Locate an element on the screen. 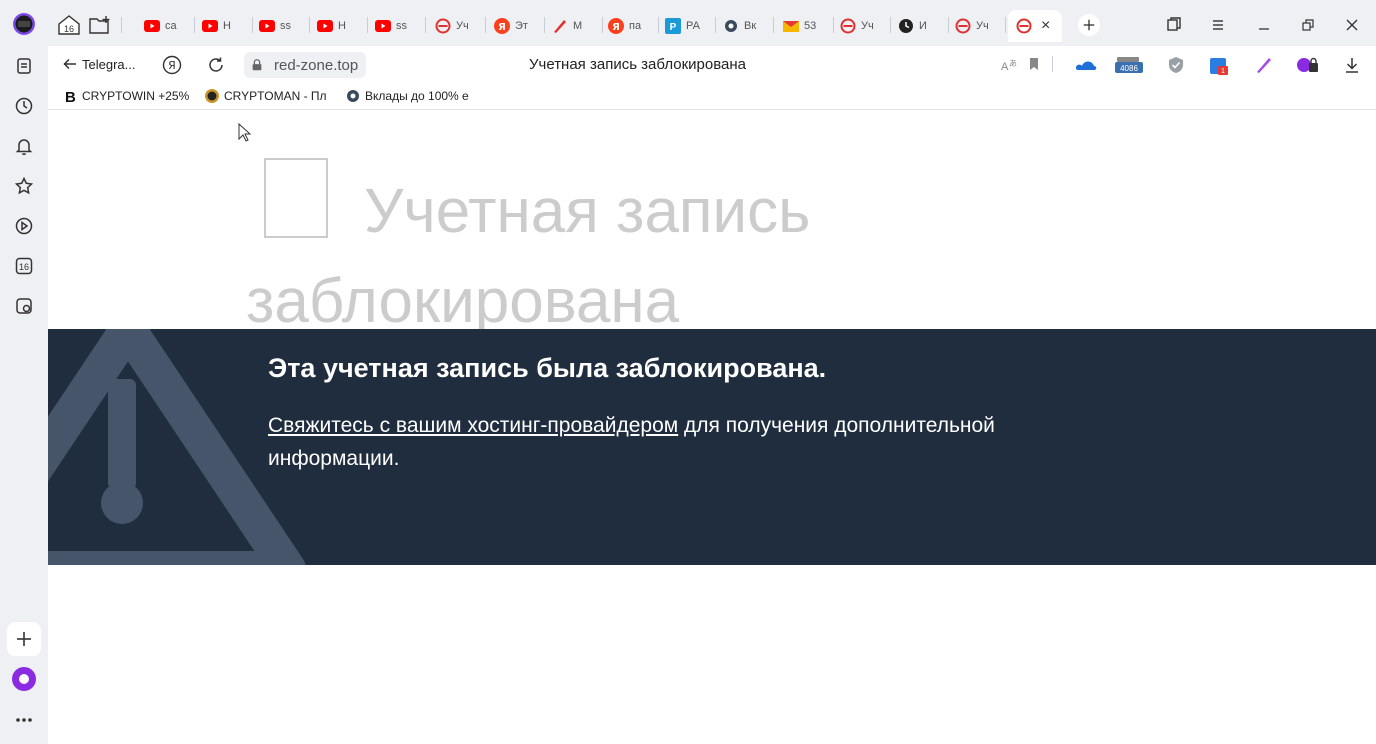 The width and height of the screenshot is (1376, 744). bookmark-item: CRYPTOMAN - Пл is located at coordinates (269, 96).